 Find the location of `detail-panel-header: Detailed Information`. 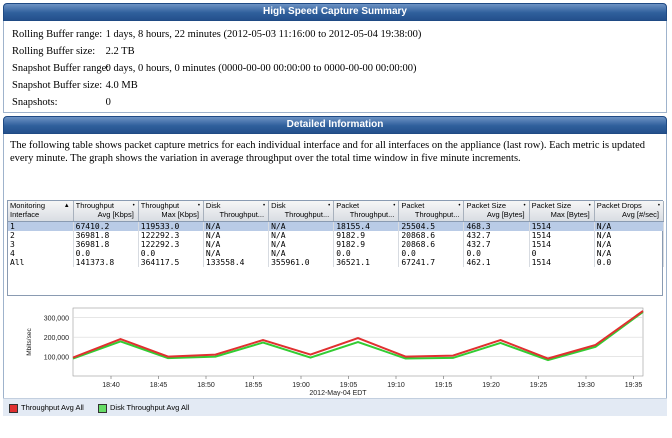

detail-panel-header: Detailed Information is located at coordinates (335, 125).